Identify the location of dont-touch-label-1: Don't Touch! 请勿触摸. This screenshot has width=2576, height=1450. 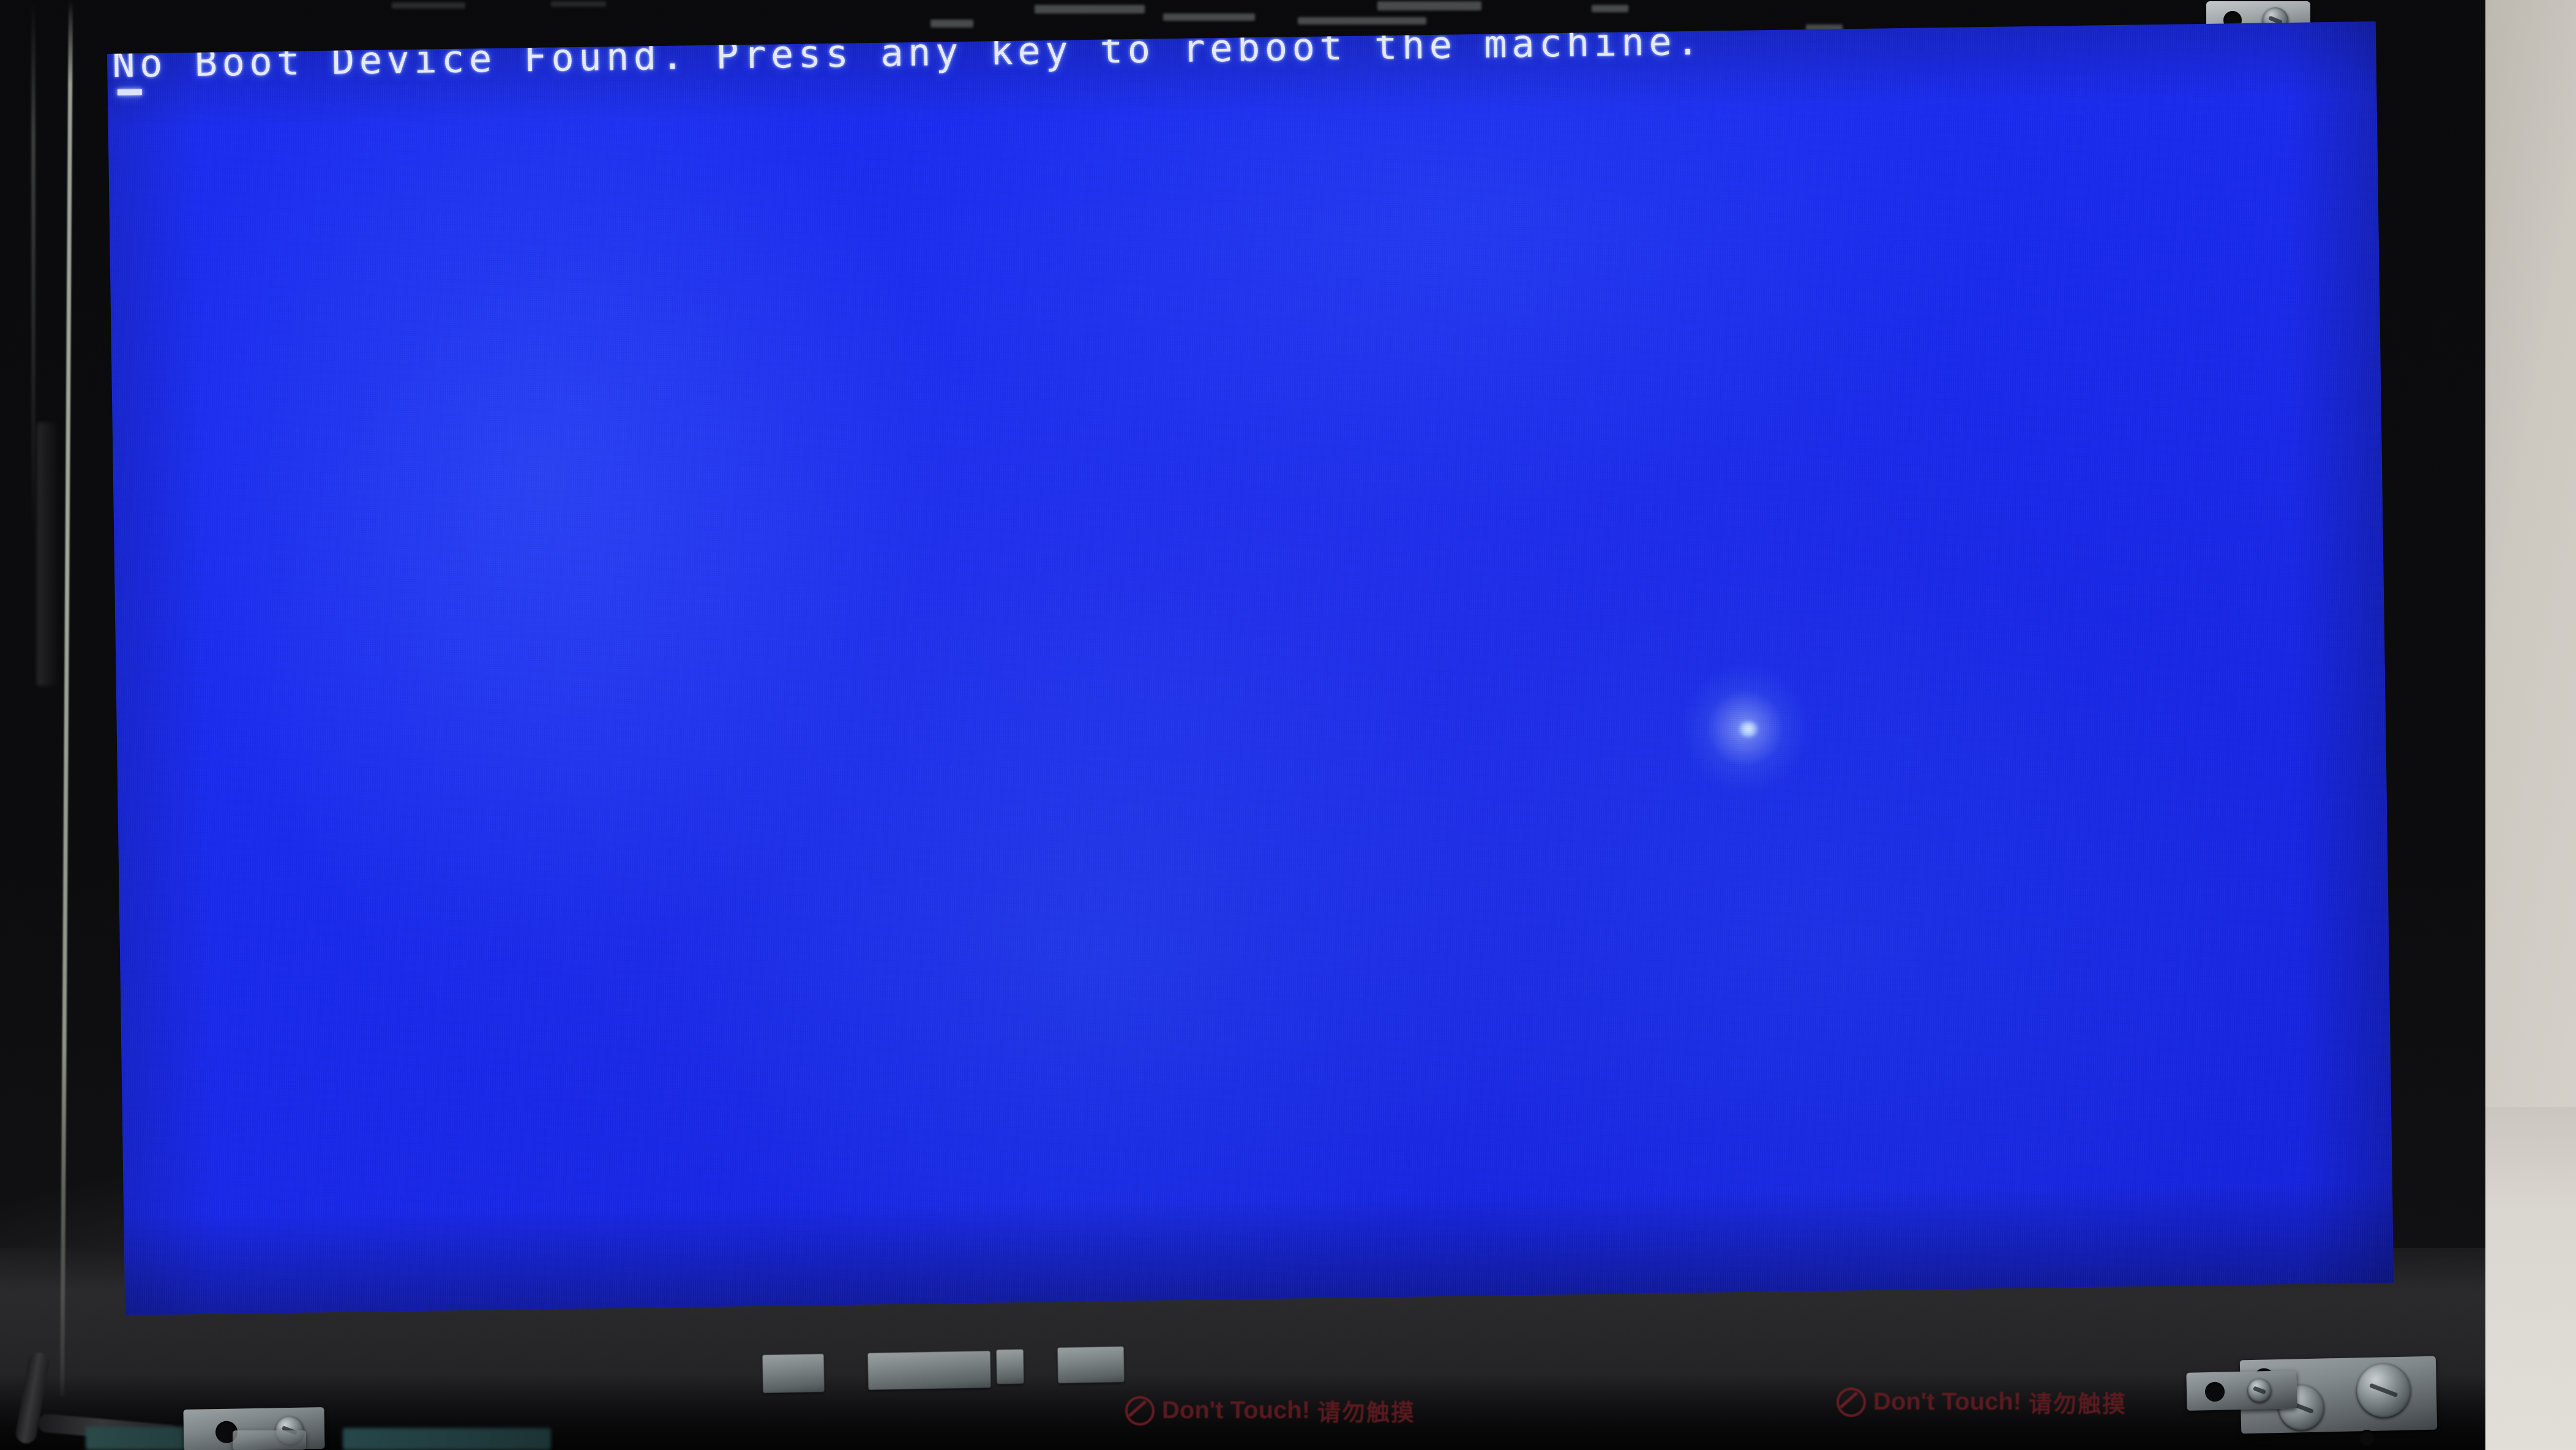
(1270, 1410).